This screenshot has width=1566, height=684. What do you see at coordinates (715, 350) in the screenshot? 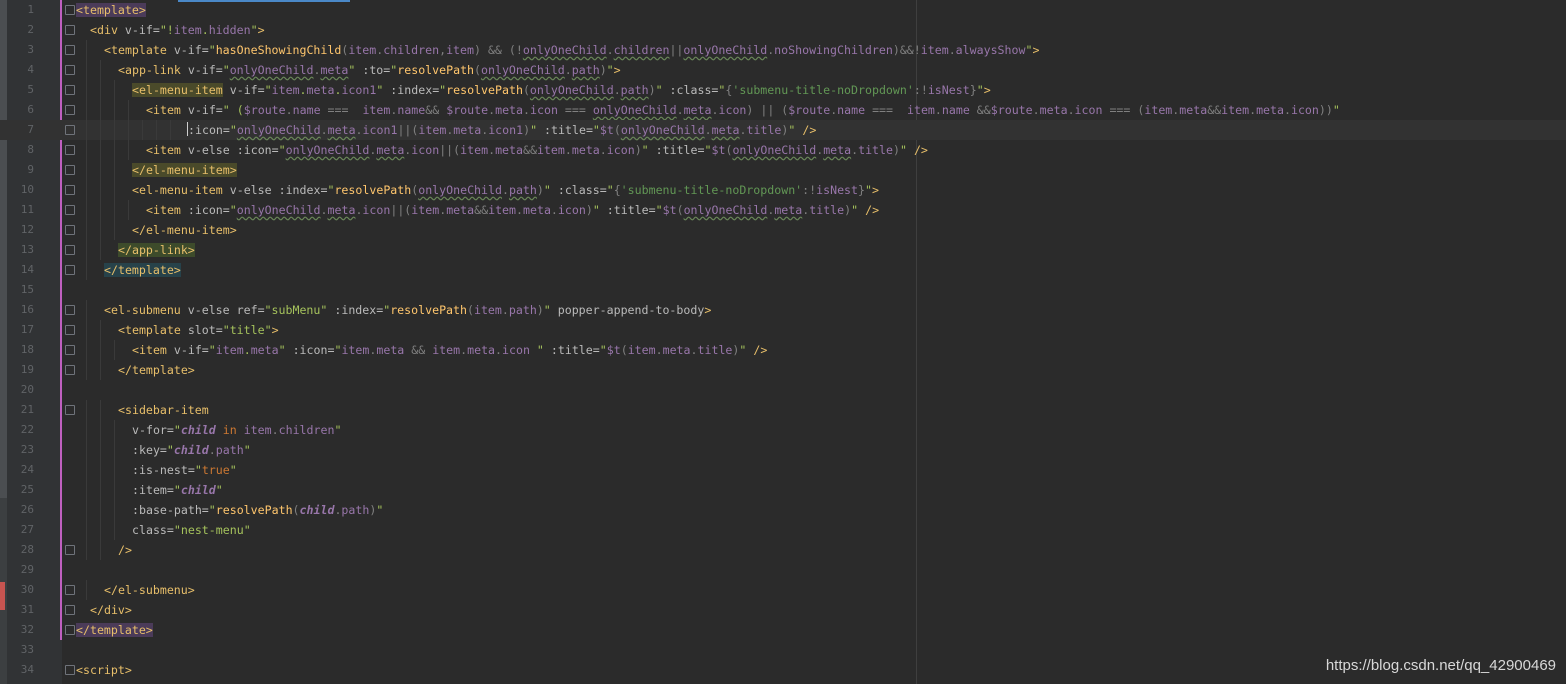
I see `code-token: title` at bounding box center [715, 350].